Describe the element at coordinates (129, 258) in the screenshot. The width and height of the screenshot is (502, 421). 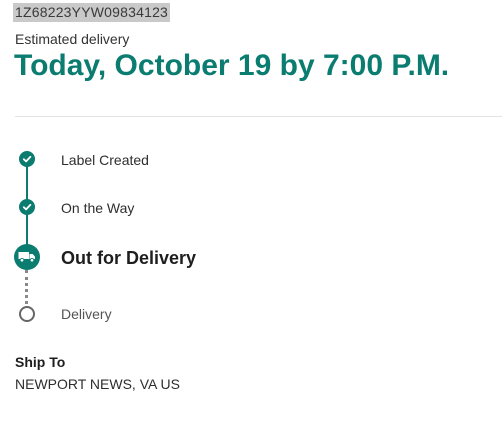
I see `step-label: Out for Delivery` at that location.